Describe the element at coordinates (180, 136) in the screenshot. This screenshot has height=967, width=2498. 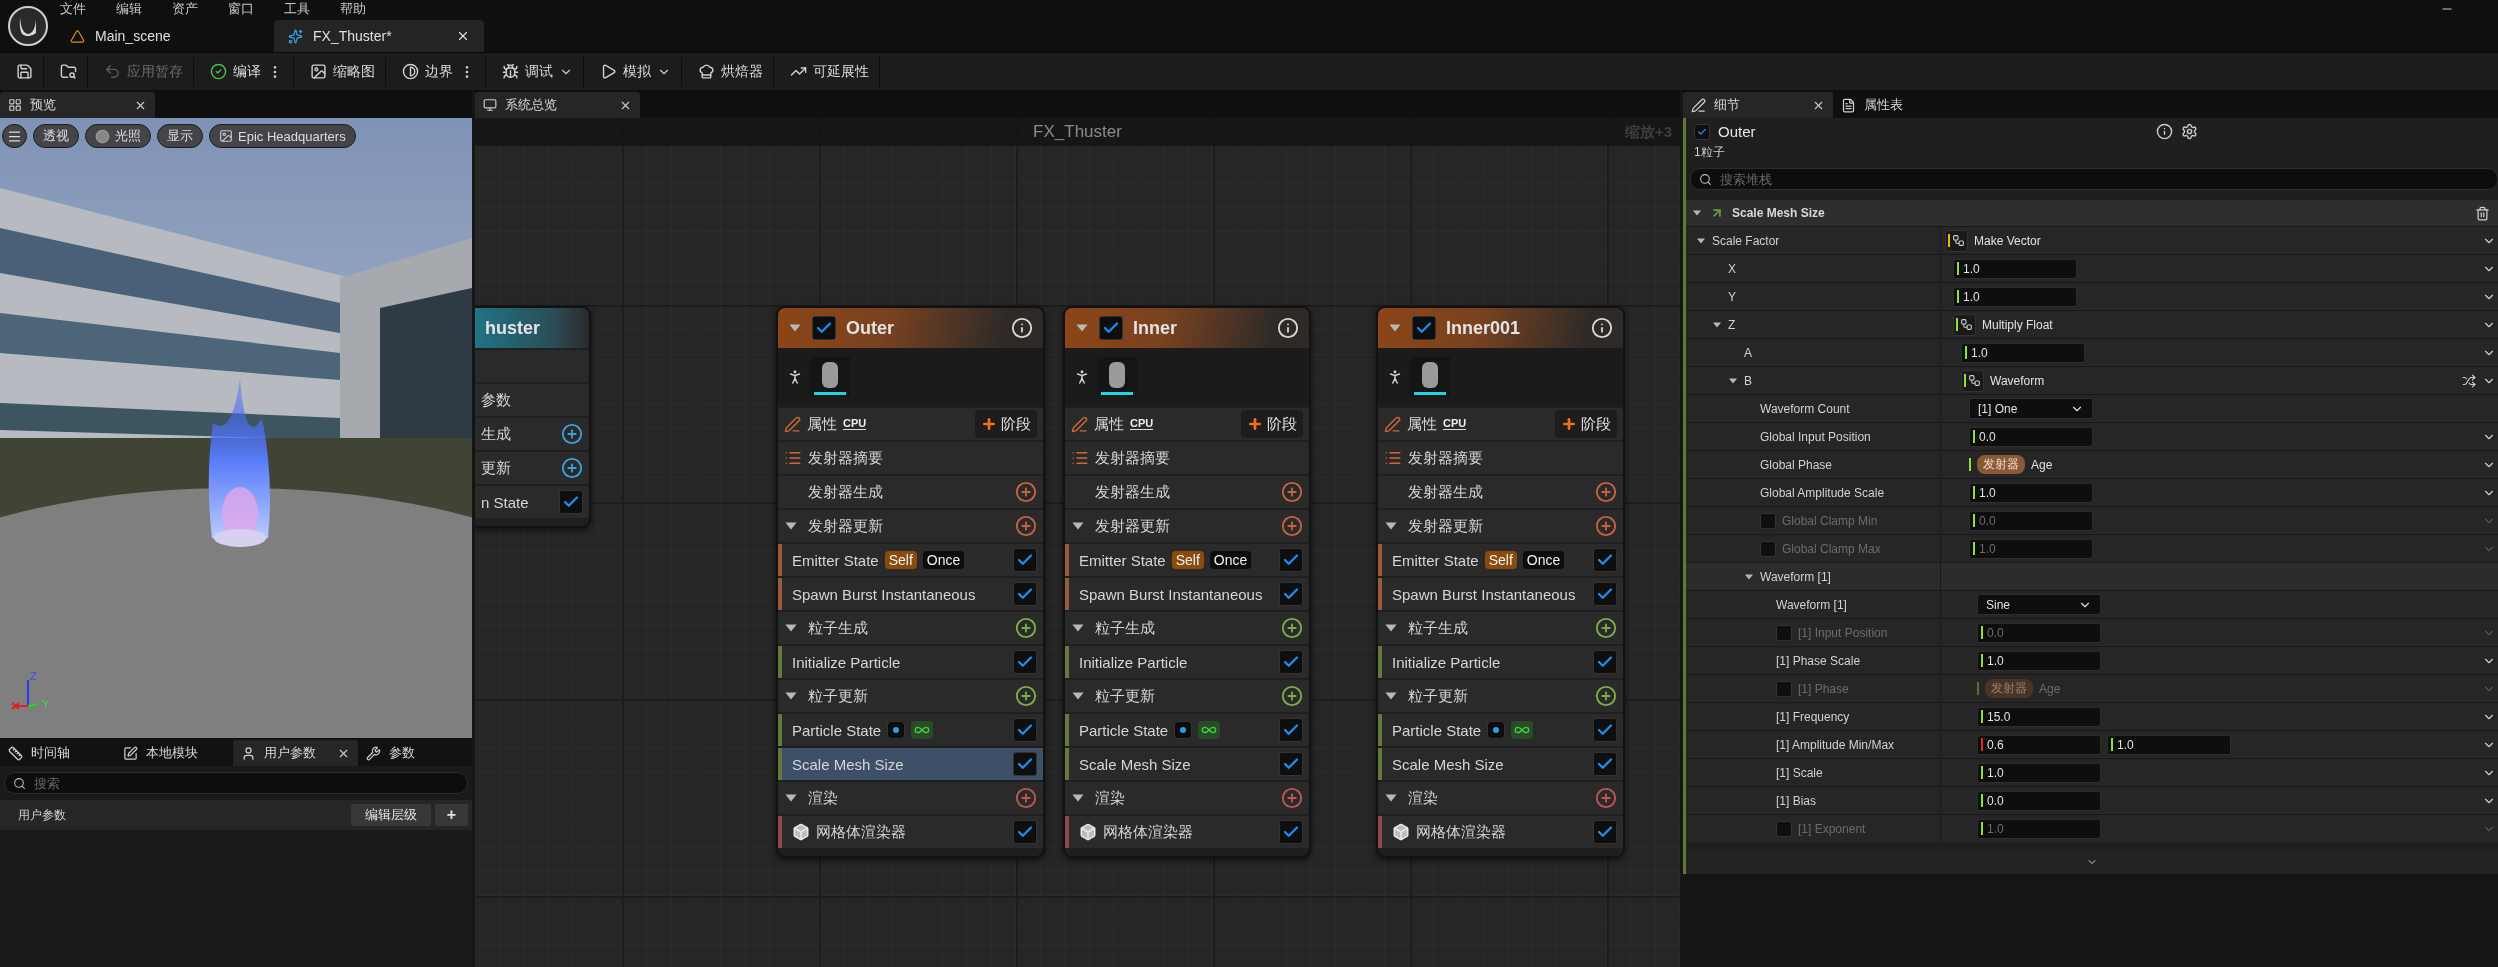
I see `viewport-button: 显示` at that location.